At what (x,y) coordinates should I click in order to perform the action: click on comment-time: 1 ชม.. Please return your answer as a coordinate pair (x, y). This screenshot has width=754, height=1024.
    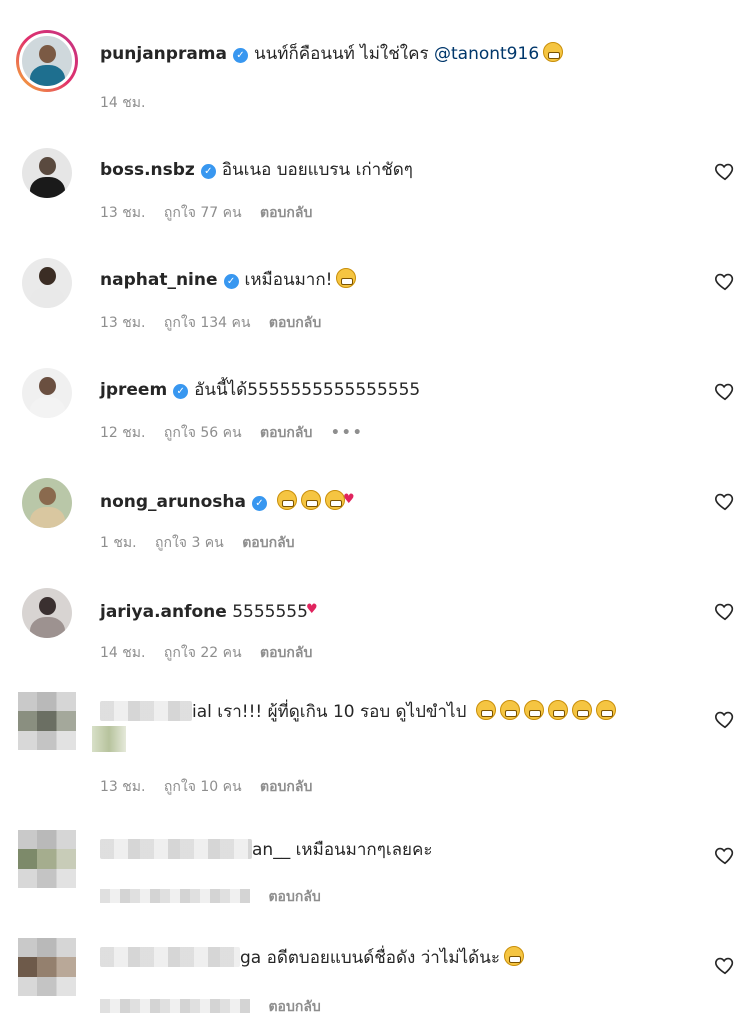
    Looking at the image, I should click on (118, 543).